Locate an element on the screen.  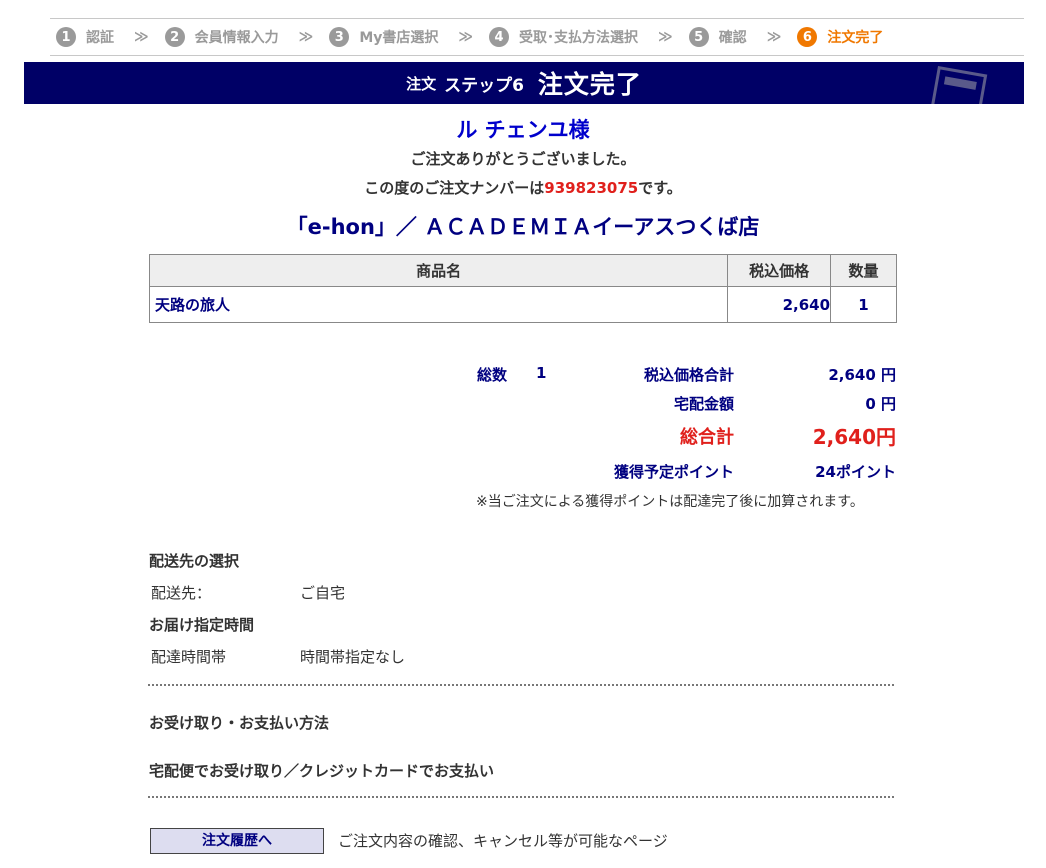
step-label: 会員情報入力 is located at coordinates (236, 38).